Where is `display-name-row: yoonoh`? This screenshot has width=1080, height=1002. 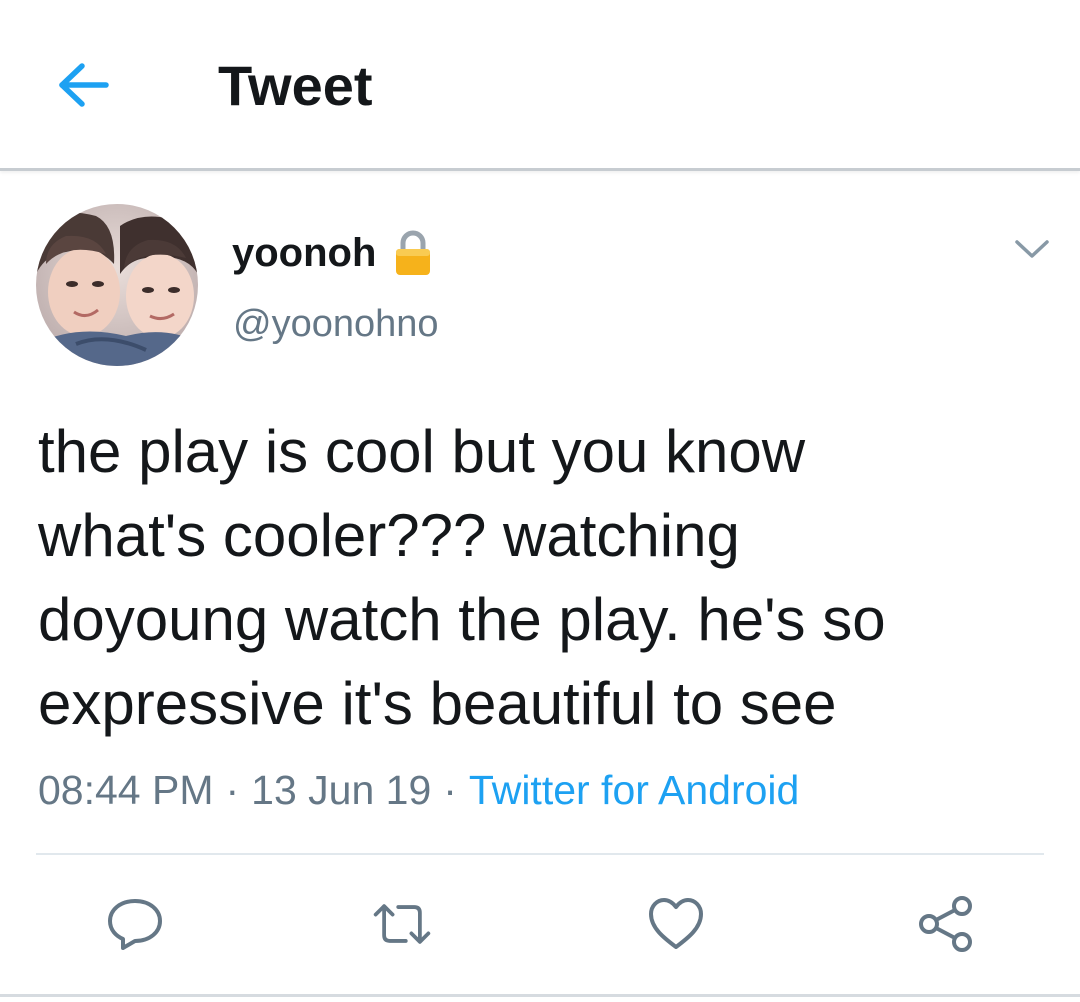
display-name-row: yoonoh is located at coordinates (332, 253).